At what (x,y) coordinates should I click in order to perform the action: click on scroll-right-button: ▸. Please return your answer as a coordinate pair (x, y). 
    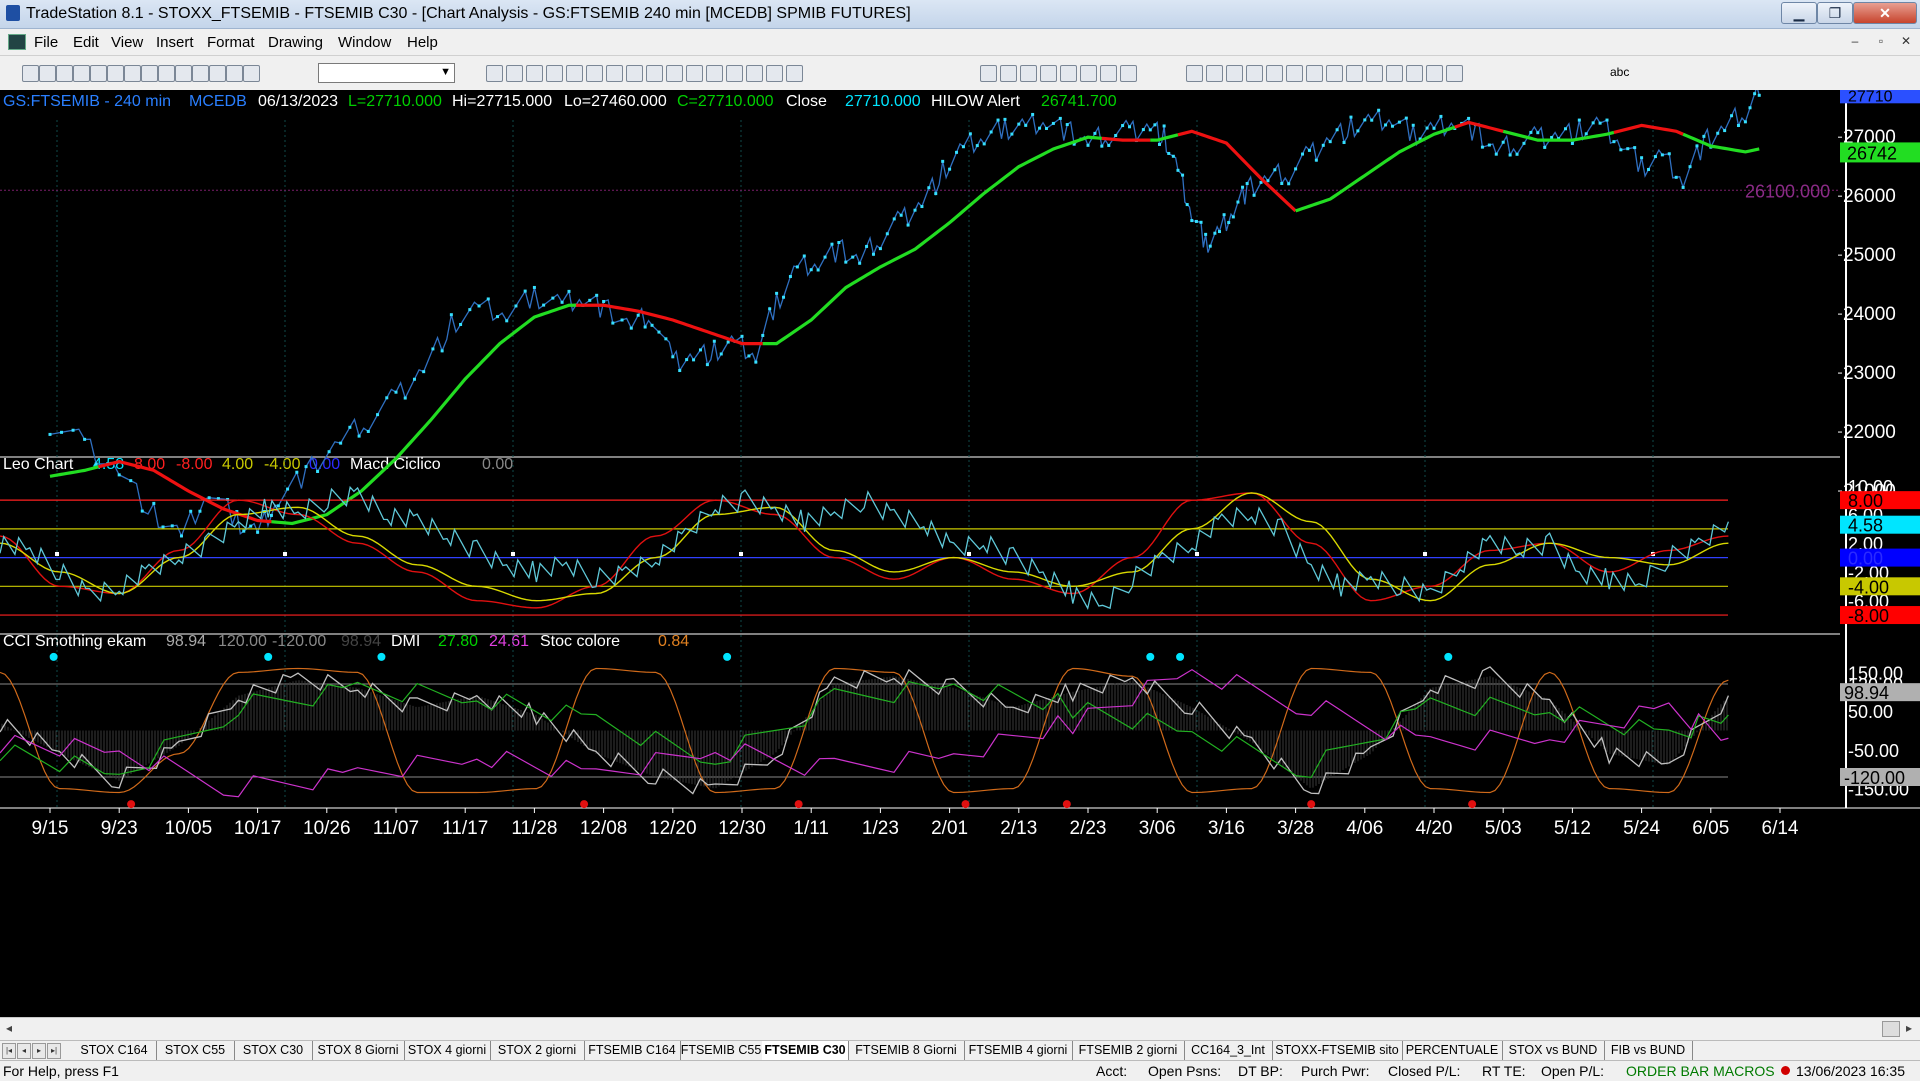
    Looking at the image, I should click on (1909, 1028).